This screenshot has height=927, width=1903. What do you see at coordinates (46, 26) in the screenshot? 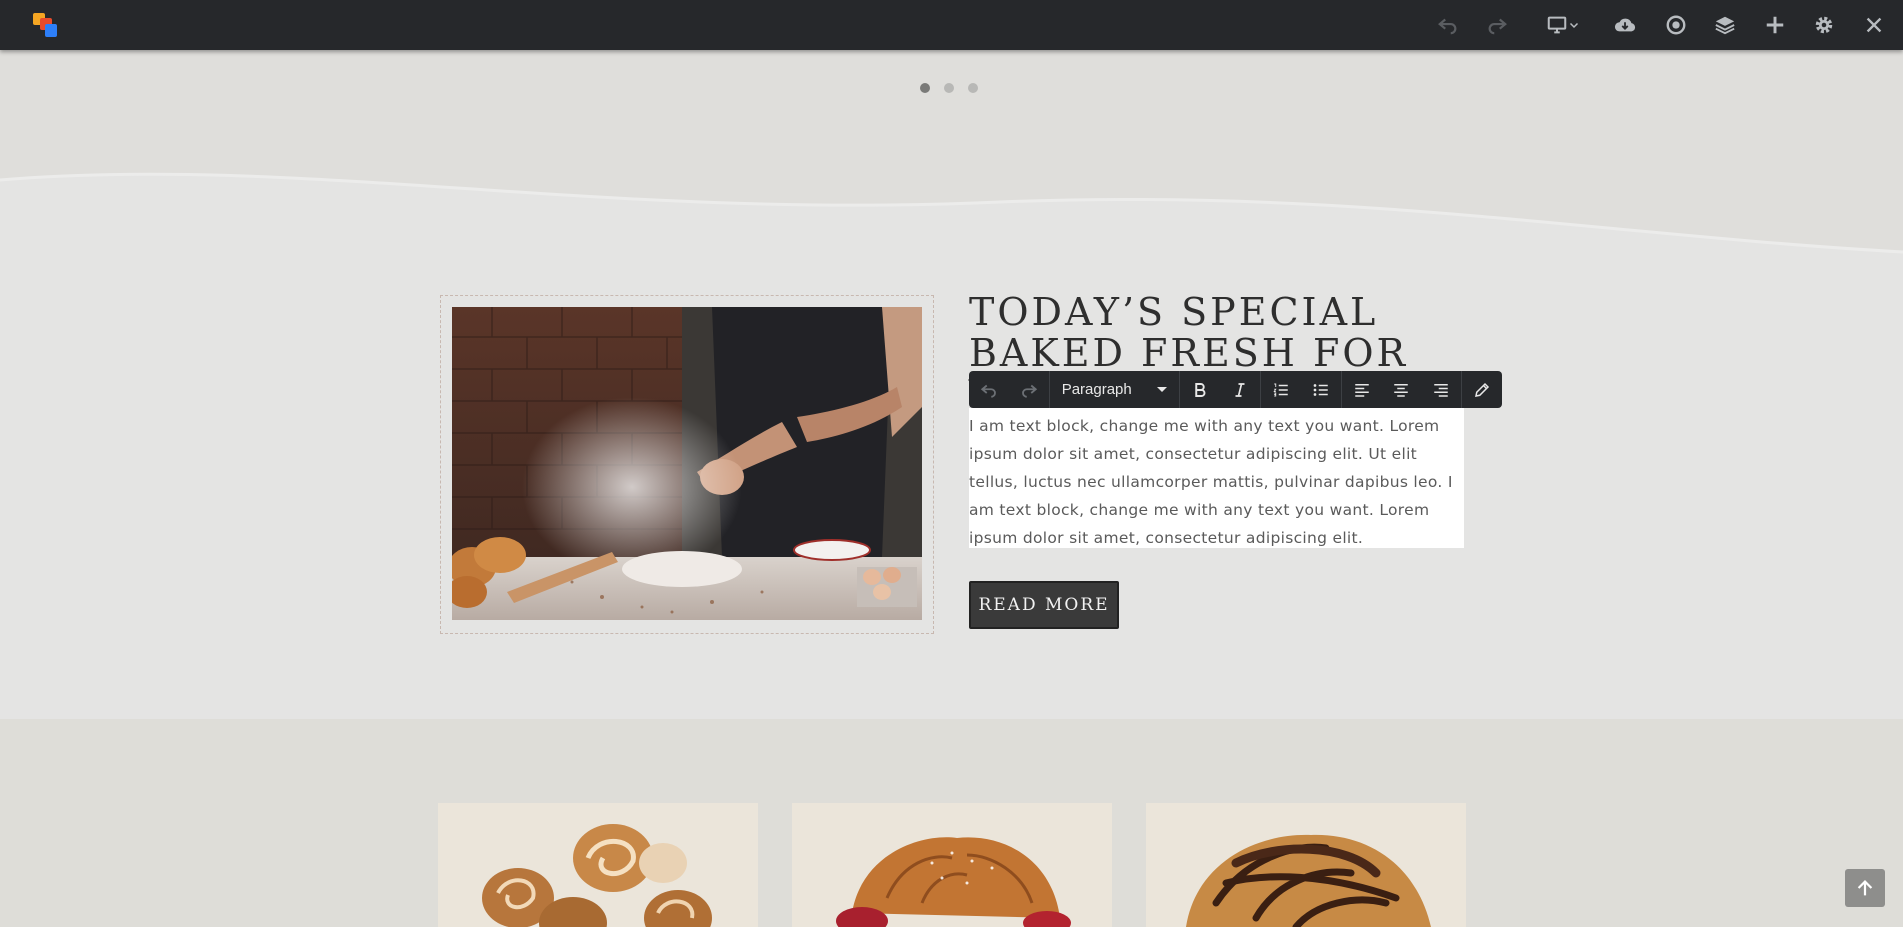
I see `app-logo` at bounding box center [46, 26].